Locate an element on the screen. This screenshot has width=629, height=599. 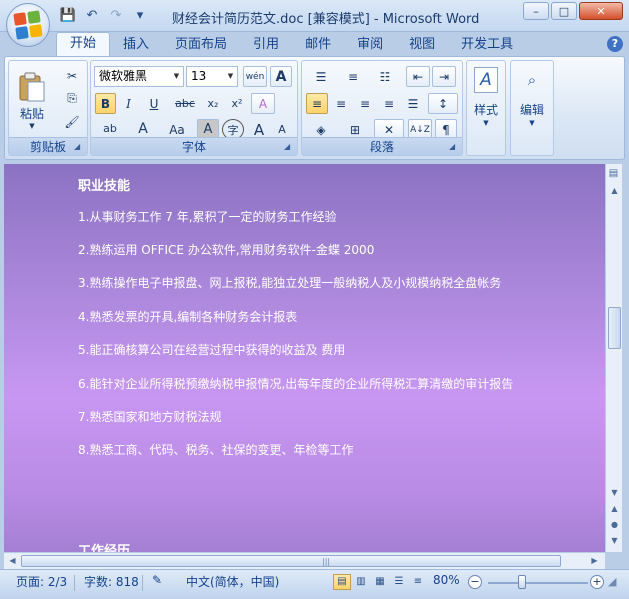
subscript-button: x₂ is located at coordinates (213, 103).